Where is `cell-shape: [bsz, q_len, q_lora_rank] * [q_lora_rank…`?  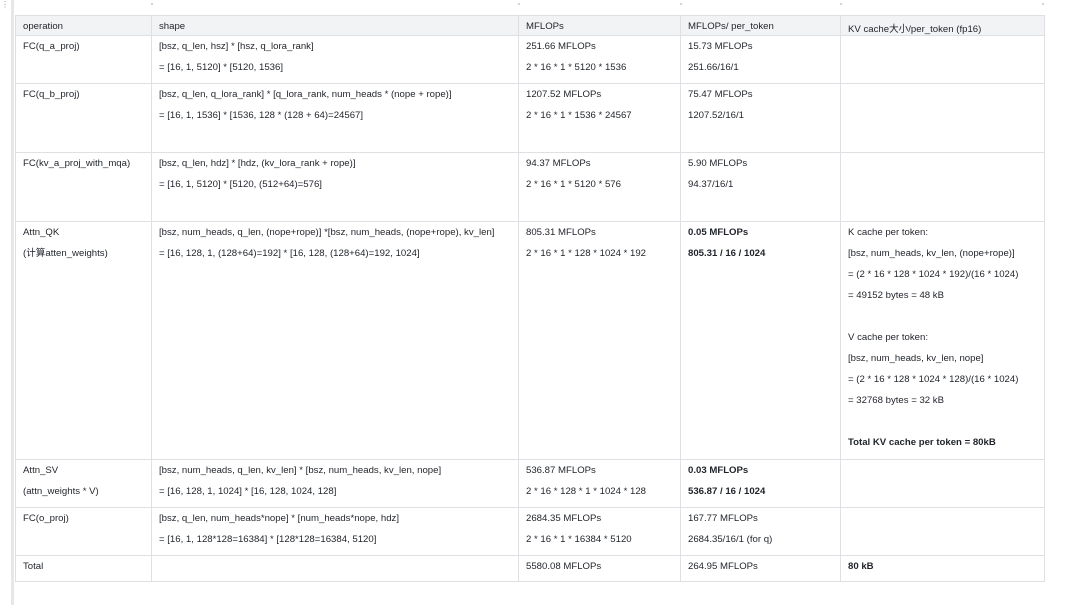 cell-shape: [bsz, q_len, q_lora_rank] * [q_lora_rank… is located at coordinates (335, 118).